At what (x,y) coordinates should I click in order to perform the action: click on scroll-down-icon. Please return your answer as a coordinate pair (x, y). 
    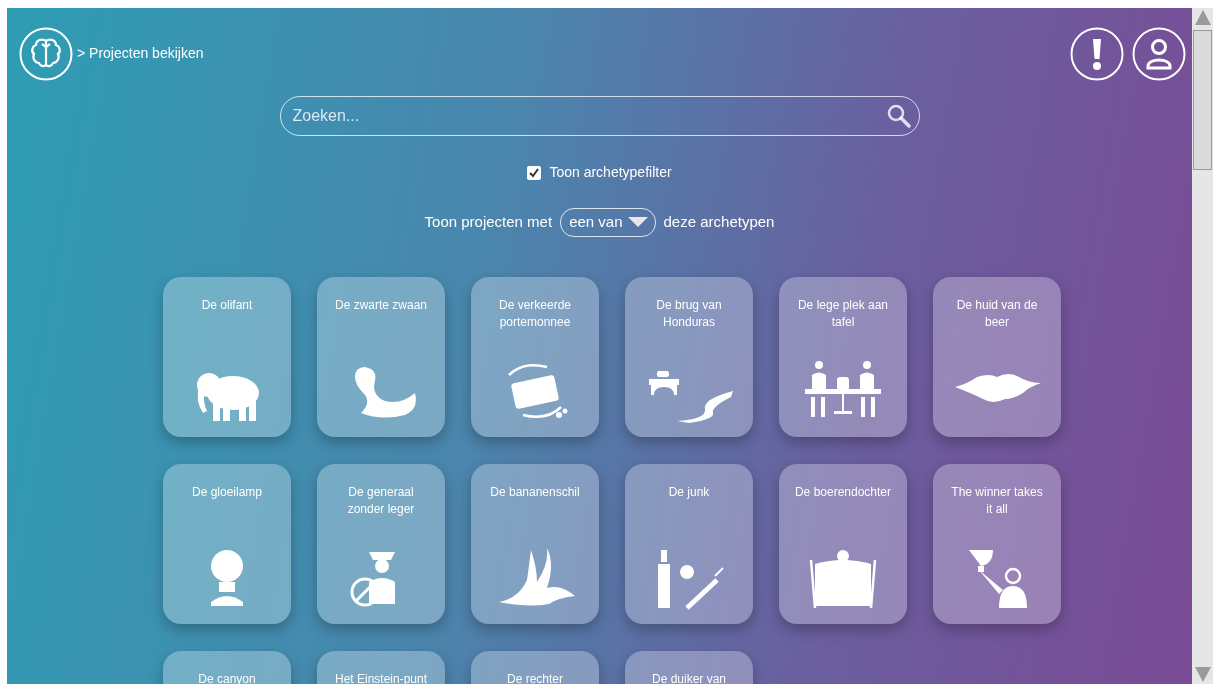
    Looking at the image, I should click on (1202, 675).